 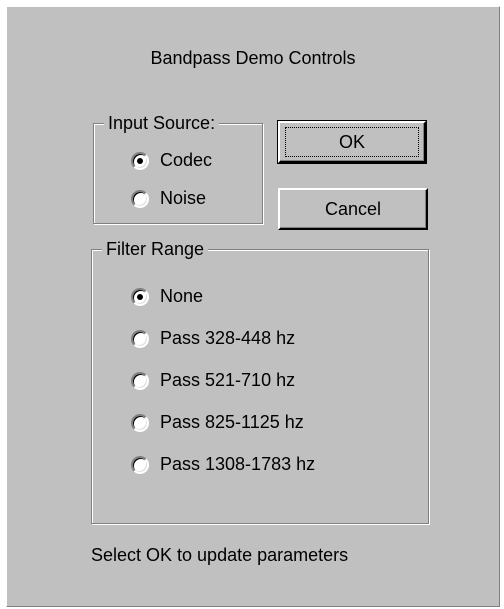 I want to click on dialog-title: Bandpass Demo Controls, so click(x=253, y=58).